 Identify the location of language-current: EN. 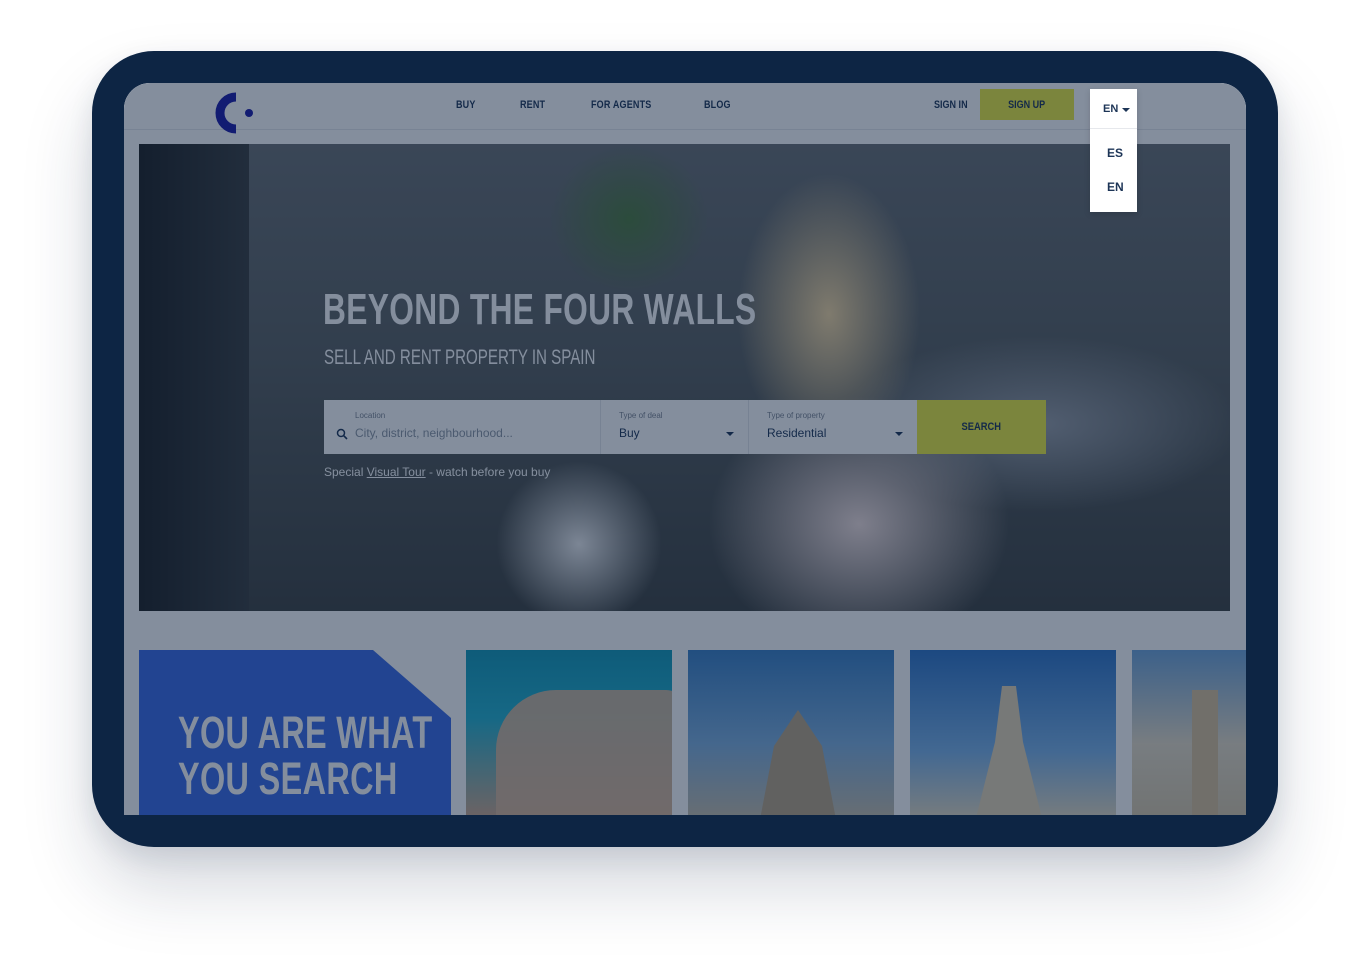
(1111, 109).